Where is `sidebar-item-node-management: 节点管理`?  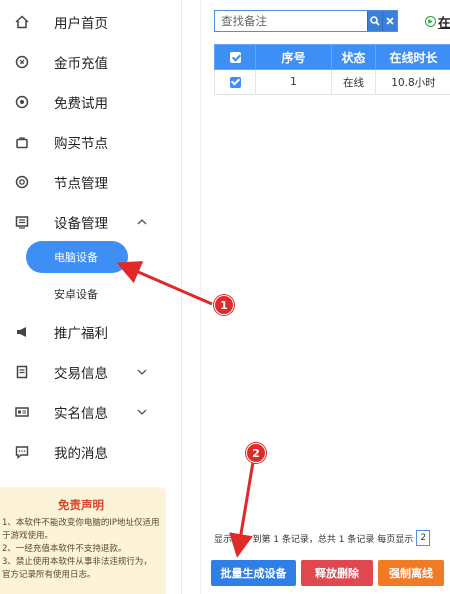
sidebar-item-node-management: 节点管理 is located at coordinates (91, 182).